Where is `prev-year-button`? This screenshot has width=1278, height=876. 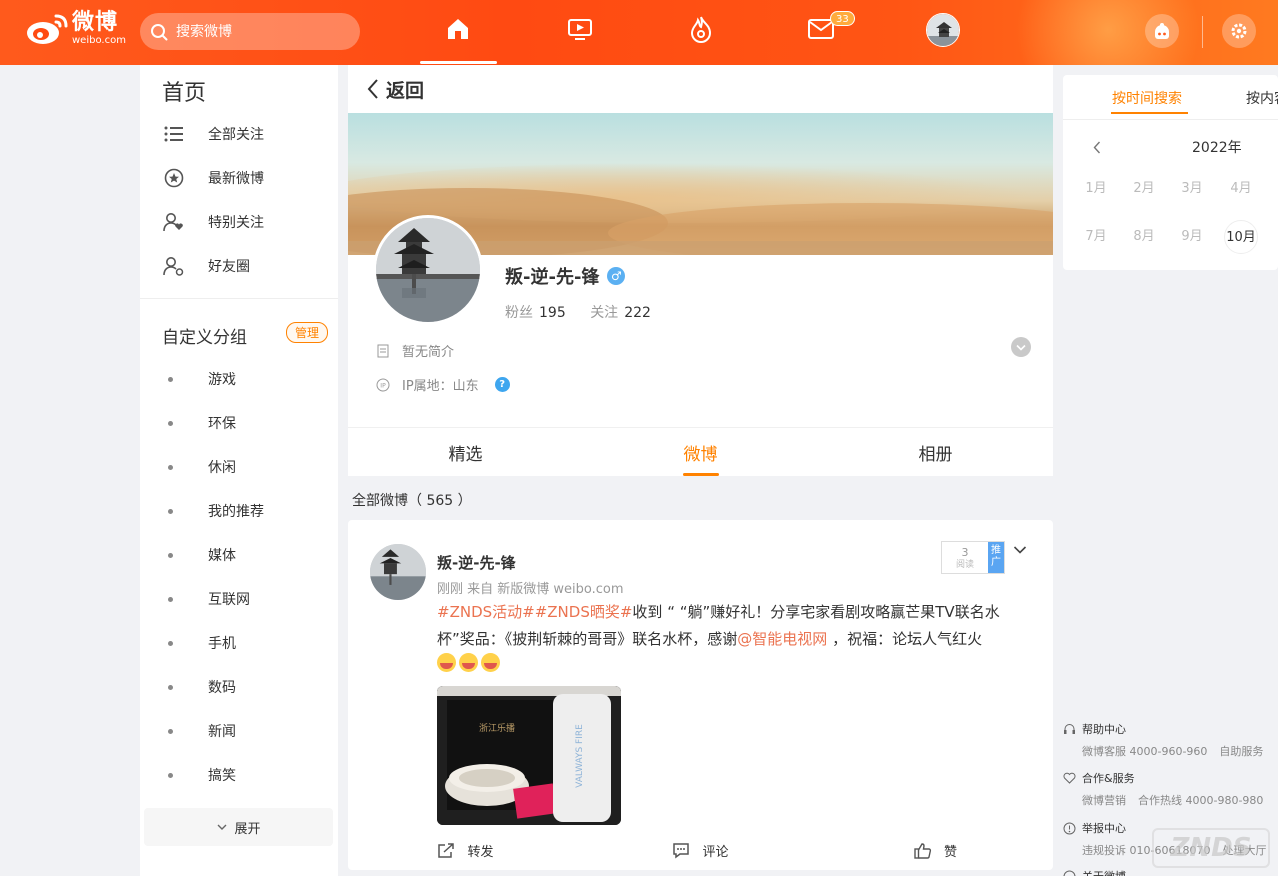 prev-year-button is located at coordinates (1097, 148).